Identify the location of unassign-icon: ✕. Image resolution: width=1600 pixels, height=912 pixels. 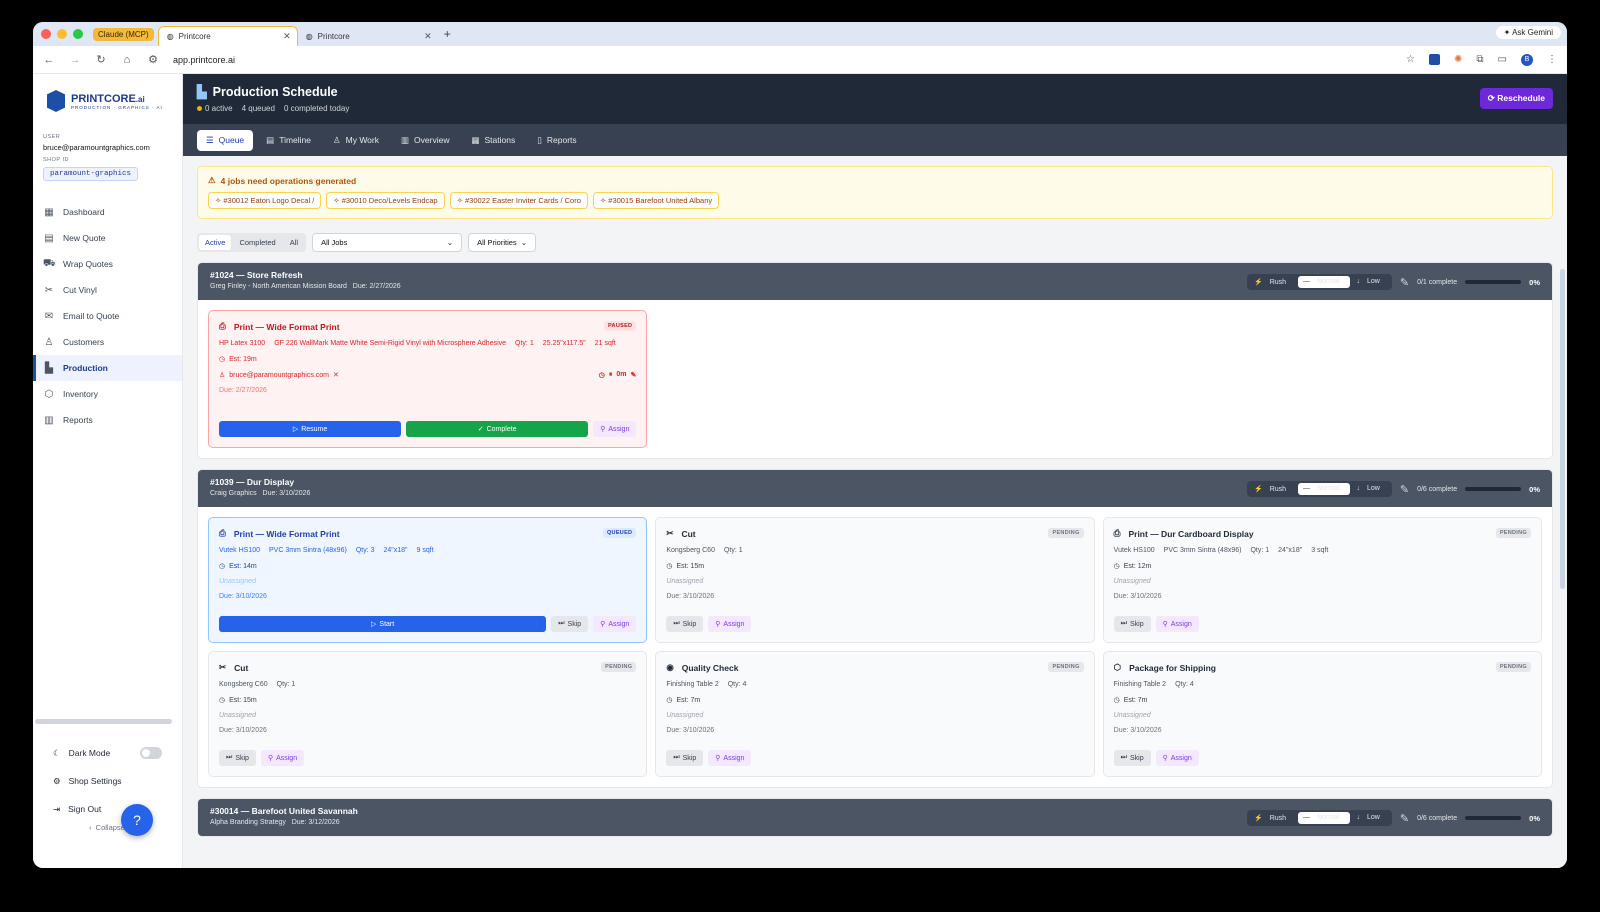
(336, 375).